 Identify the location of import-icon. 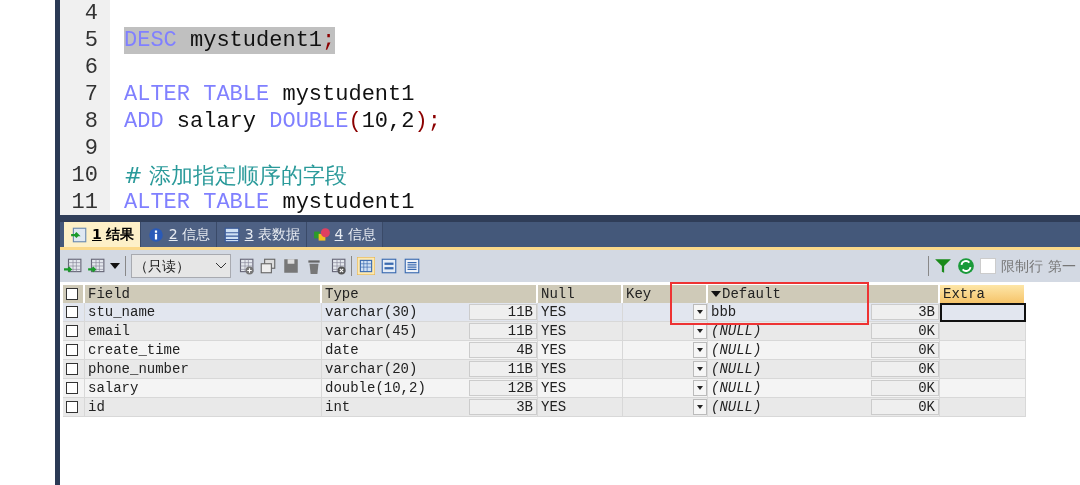
(73, 266).